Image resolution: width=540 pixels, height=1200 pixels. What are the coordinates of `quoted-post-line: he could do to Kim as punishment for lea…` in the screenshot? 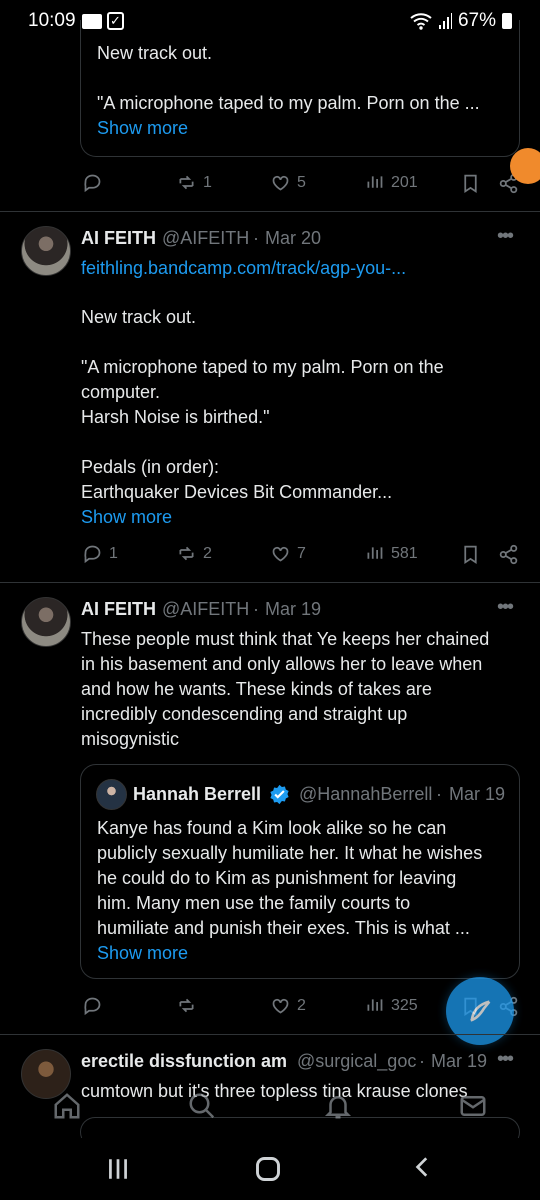 It's located at (277, 878).